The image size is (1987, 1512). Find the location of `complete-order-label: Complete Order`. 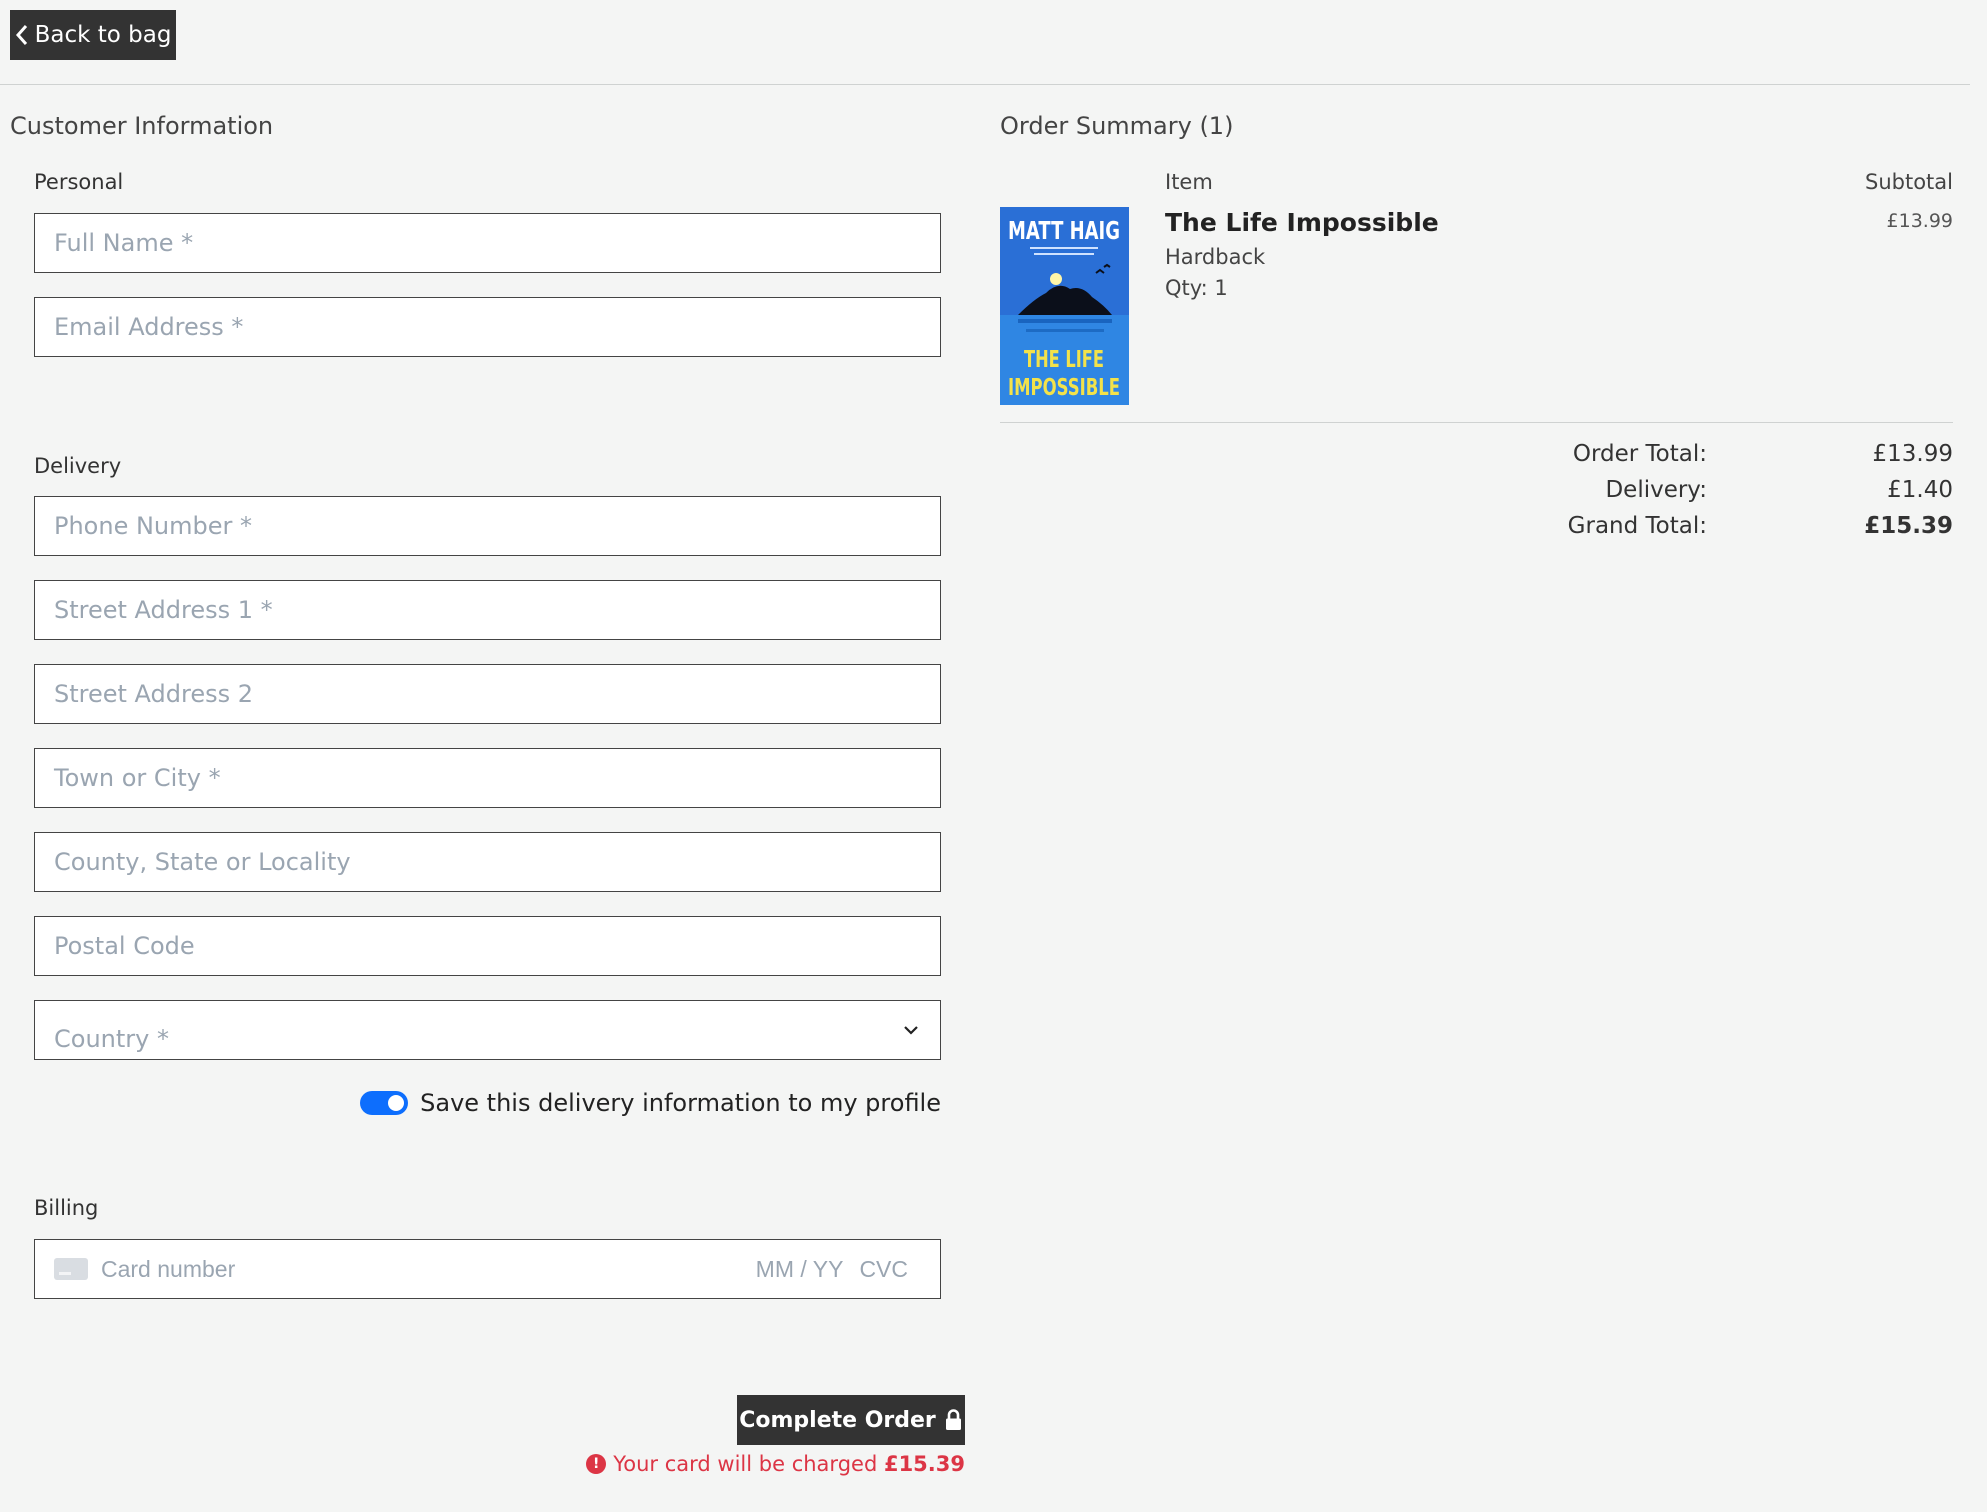

complete-order-label: Complete Order is located at coordinates (837, 1420).